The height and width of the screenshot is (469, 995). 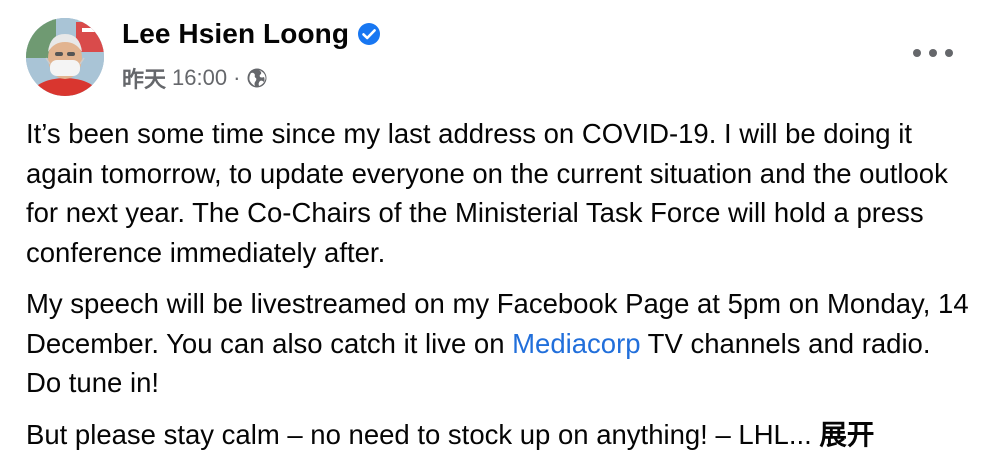 I want to click on avatar-photo, so click(x=65, y=57).